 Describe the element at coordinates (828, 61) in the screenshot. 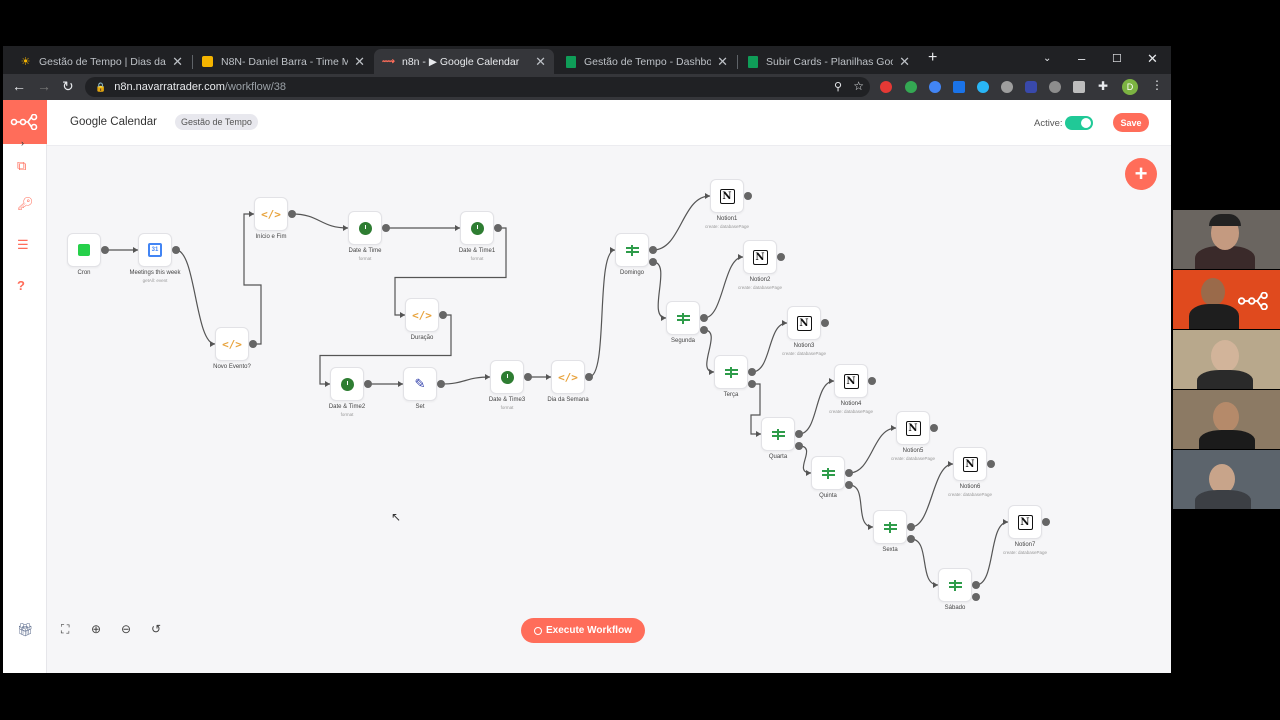

I see `browser-tab-5: Subir Cards - Planilhas Google ✕` at that location.